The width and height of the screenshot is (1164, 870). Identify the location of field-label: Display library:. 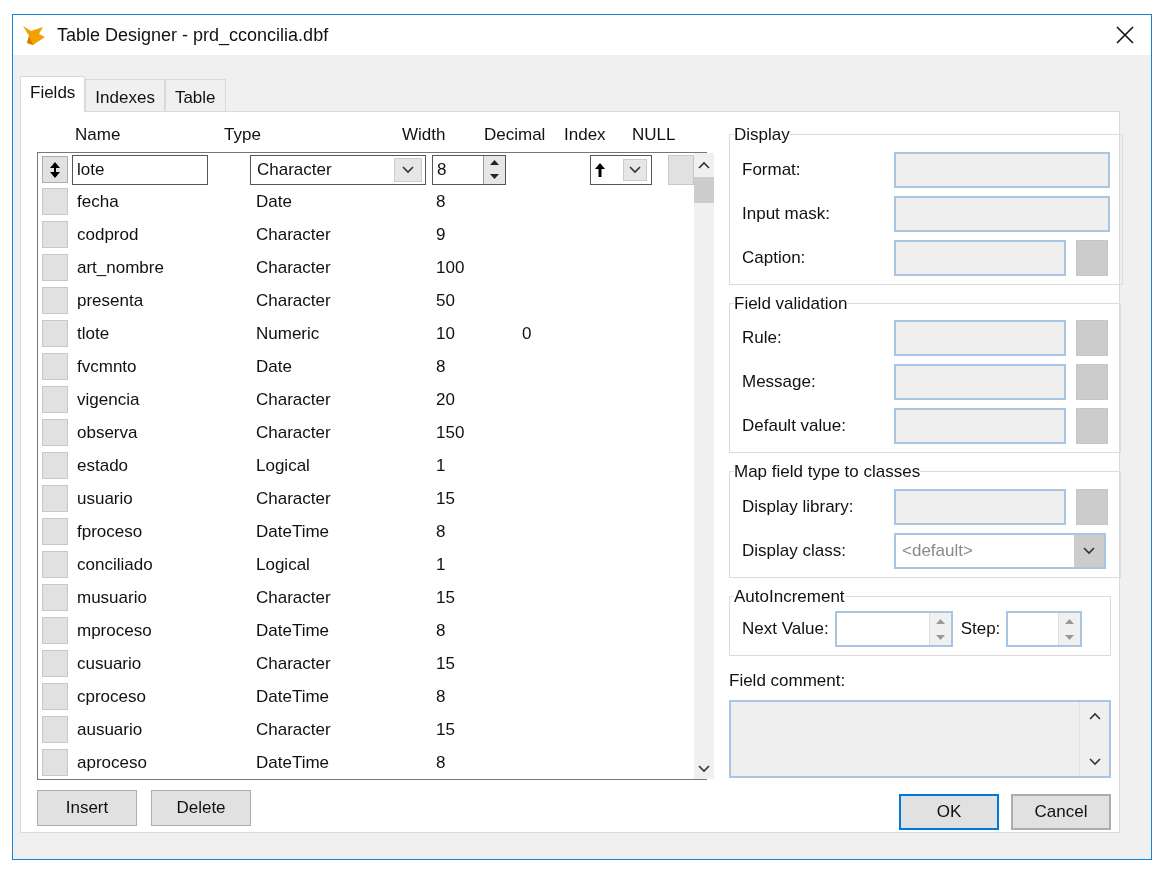
(798, 506).